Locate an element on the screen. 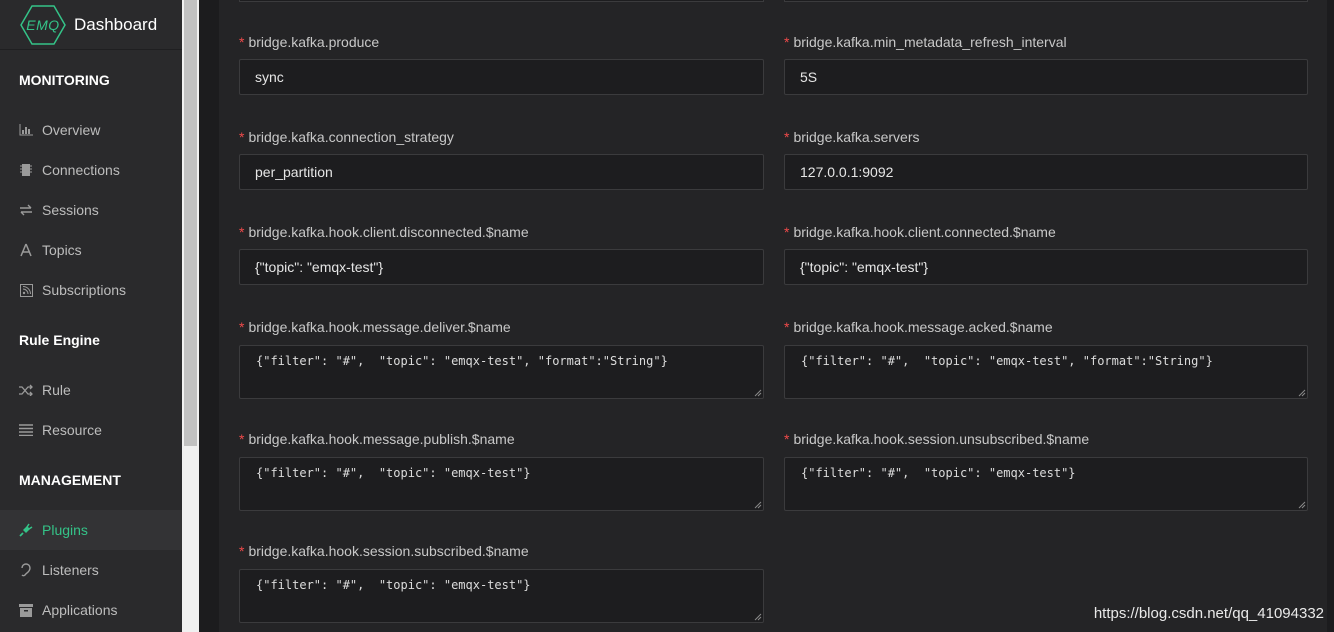  chip-icon is located at coordinates (26, 170).